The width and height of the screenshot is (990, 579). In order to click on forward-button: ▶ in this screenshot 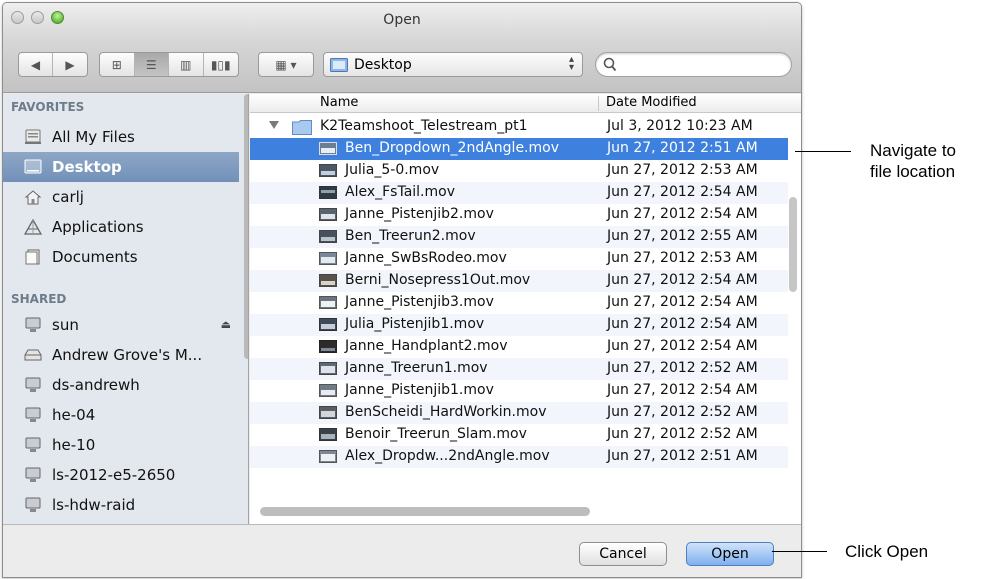, I will do `click(70, 64)`.